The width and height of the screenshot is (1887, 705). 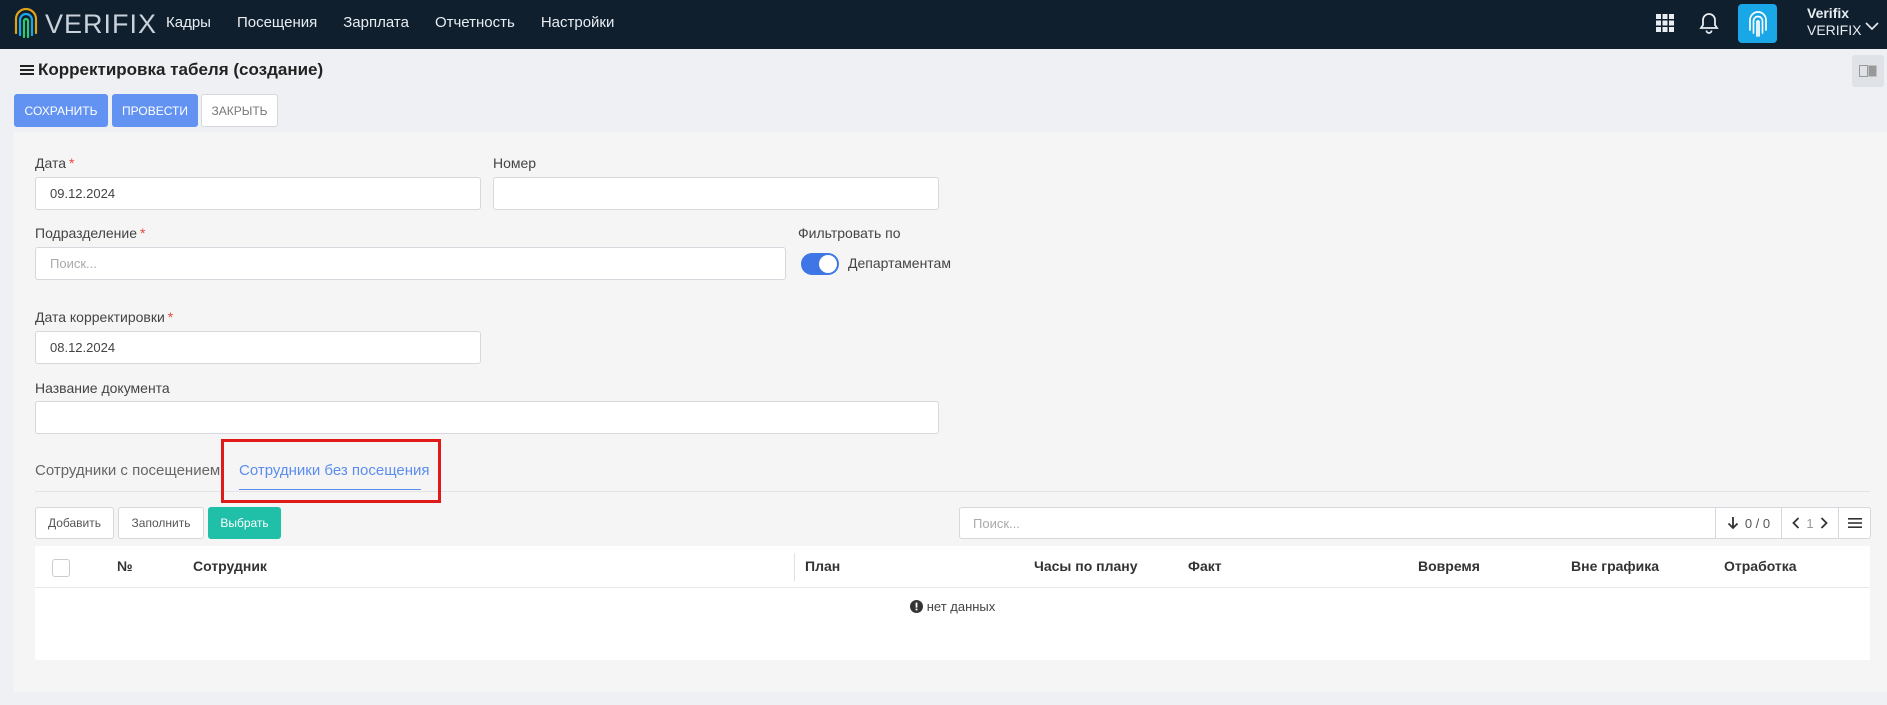 What do you see at coordinates (244, 523) in the screenshot?
I see `select-button: Выбрать` at bounding box center [244, 523].